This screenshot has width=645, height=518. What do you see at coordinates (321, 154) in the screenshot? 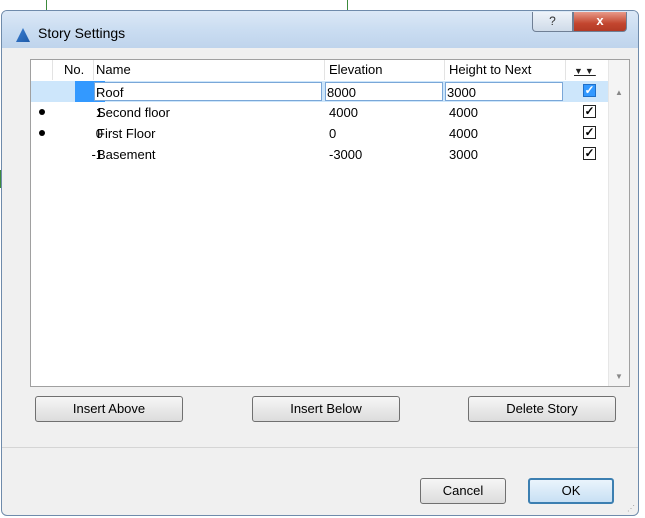
I see `table-row: -1 Basement -3000 3000 ✓` at bounding box center [321, 154].